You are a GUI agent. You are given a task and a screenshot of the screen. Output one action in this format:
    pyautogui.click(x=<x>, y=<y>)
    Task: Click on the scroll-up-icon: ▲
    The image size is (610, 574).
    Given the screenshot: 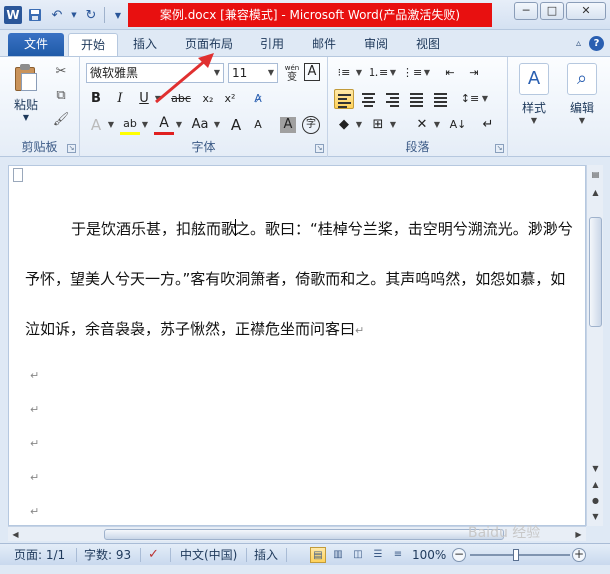 What is the action you would take?
    pyautogui.click(x=595, y=192)
    